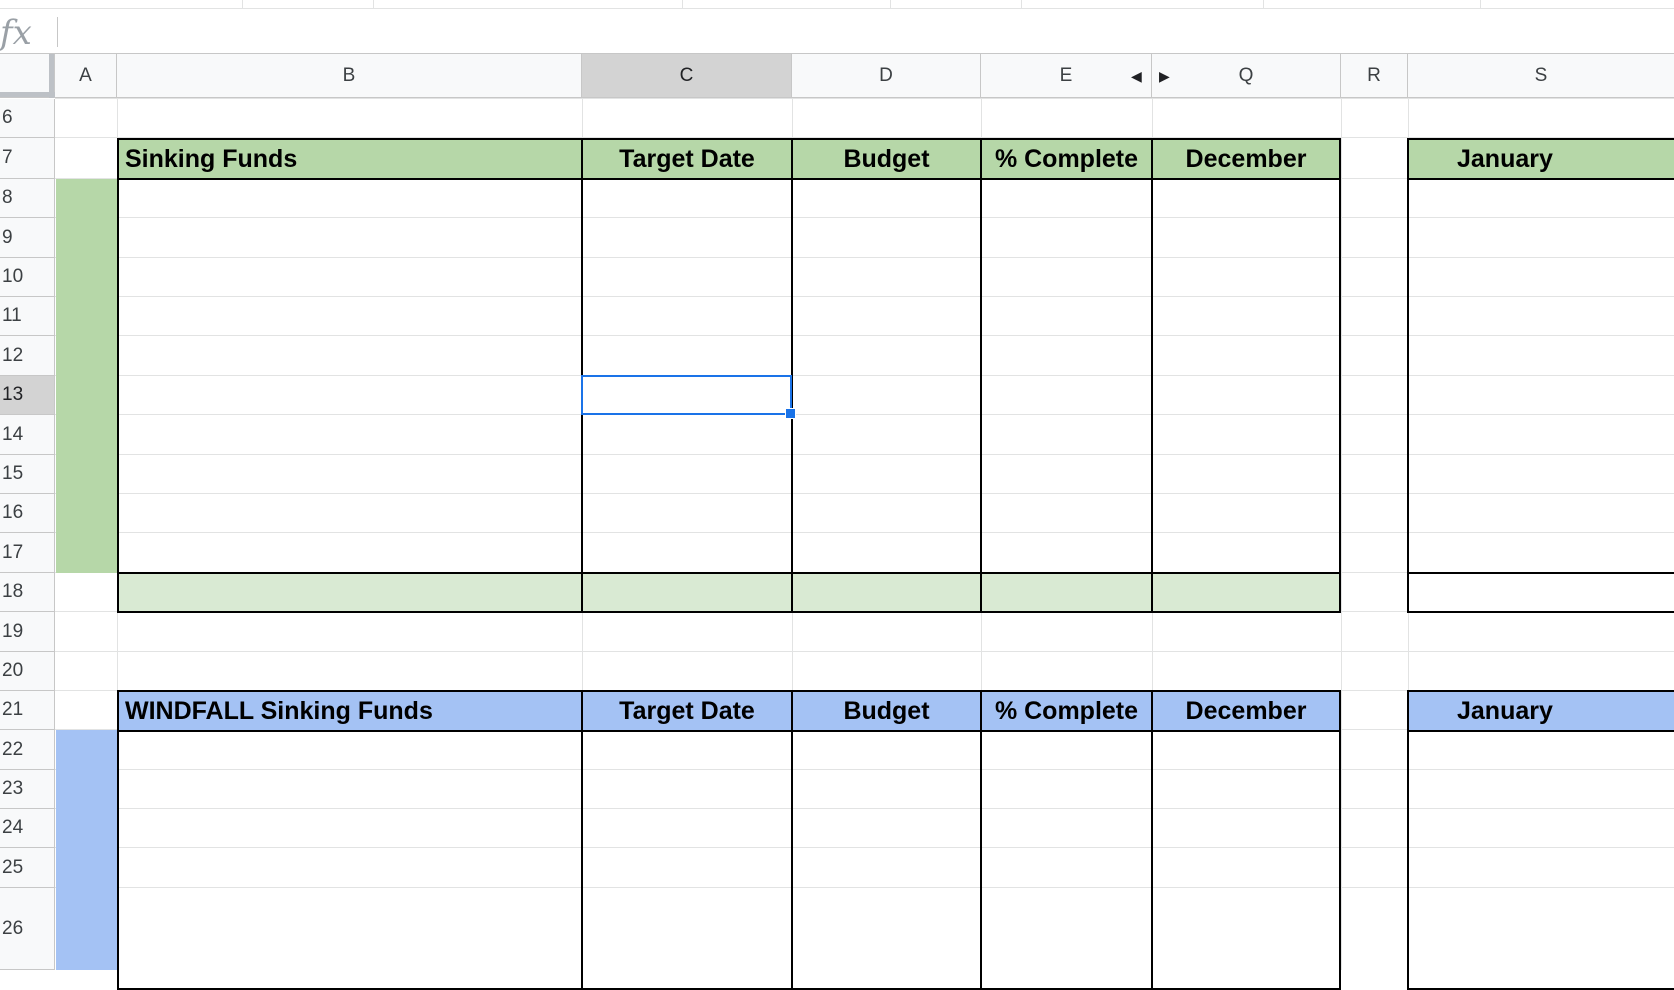 Image resolution: width=1674 pixels, height=990 pixels. What do you see at coordinates (687, 76) in the screenshot?
I see `column-header-c: C` at bounding box center [687, 76].